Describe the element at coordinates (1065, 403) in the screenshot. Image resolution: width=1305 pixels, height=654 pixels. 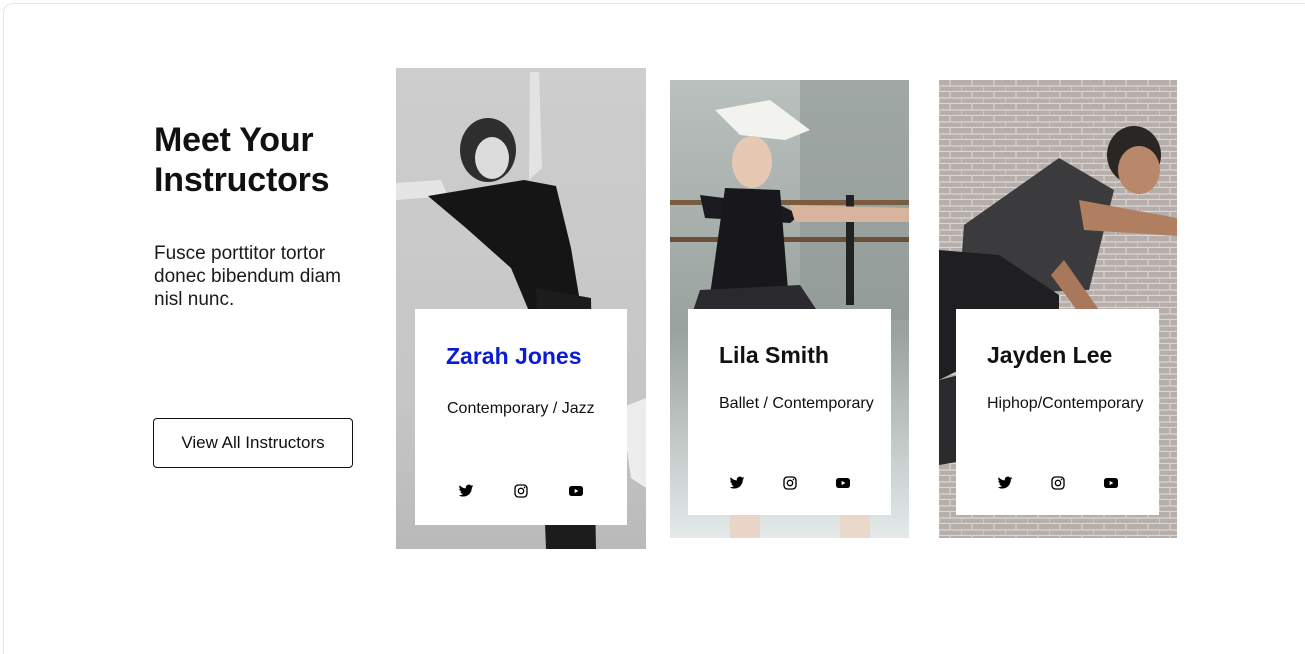
I see `instructor-styles: Hiphop/Contemporary` at that location.